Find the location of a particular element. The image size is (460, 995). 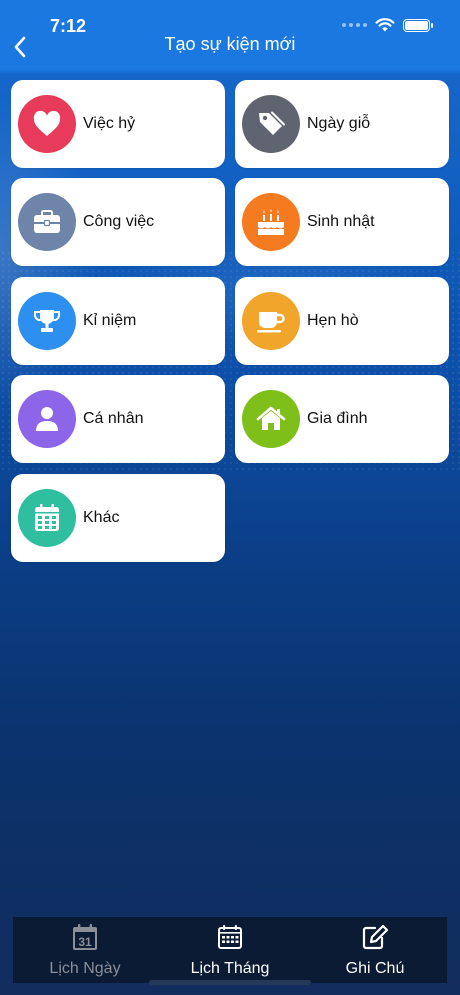

event-type-label: Gia đình is located at coordinates (337, 418).